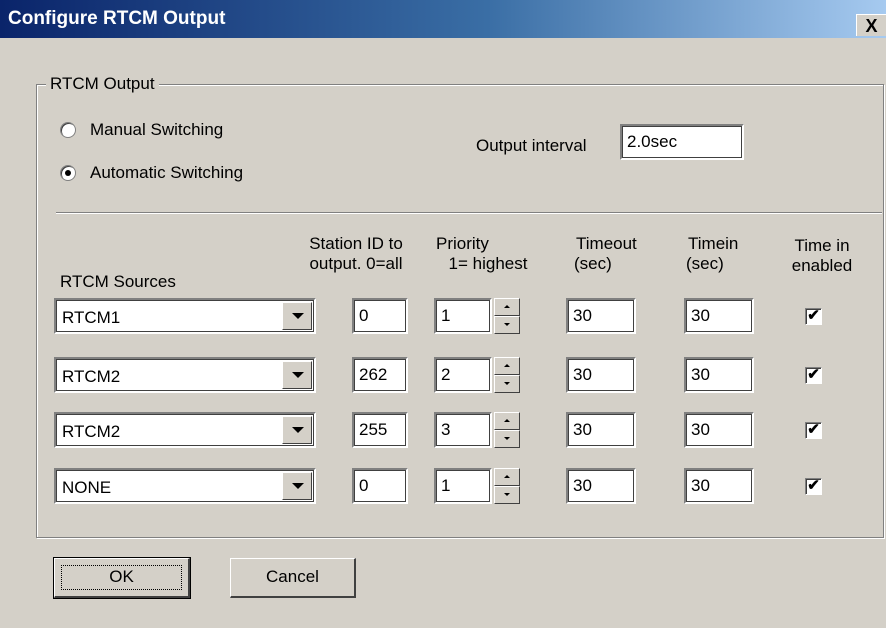  I want to click on output-interval-input: 2.0sec, so click(682, 142).